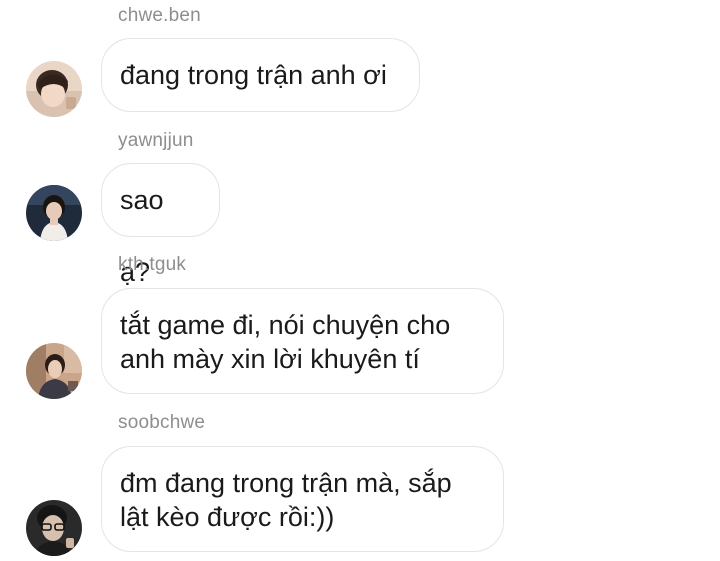 The width and height of the screenshot is (720, 561). I want to click on message-username: soobchwe, so click(161, 423).